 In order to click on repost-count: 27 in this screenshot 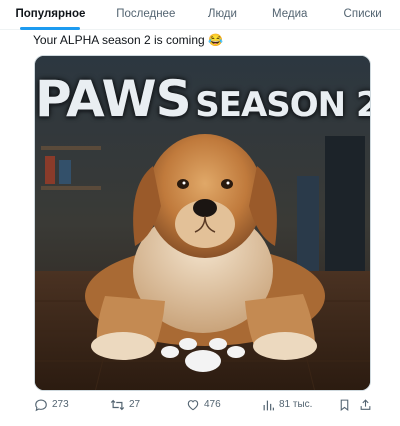, I will do `click(135, 404)`.